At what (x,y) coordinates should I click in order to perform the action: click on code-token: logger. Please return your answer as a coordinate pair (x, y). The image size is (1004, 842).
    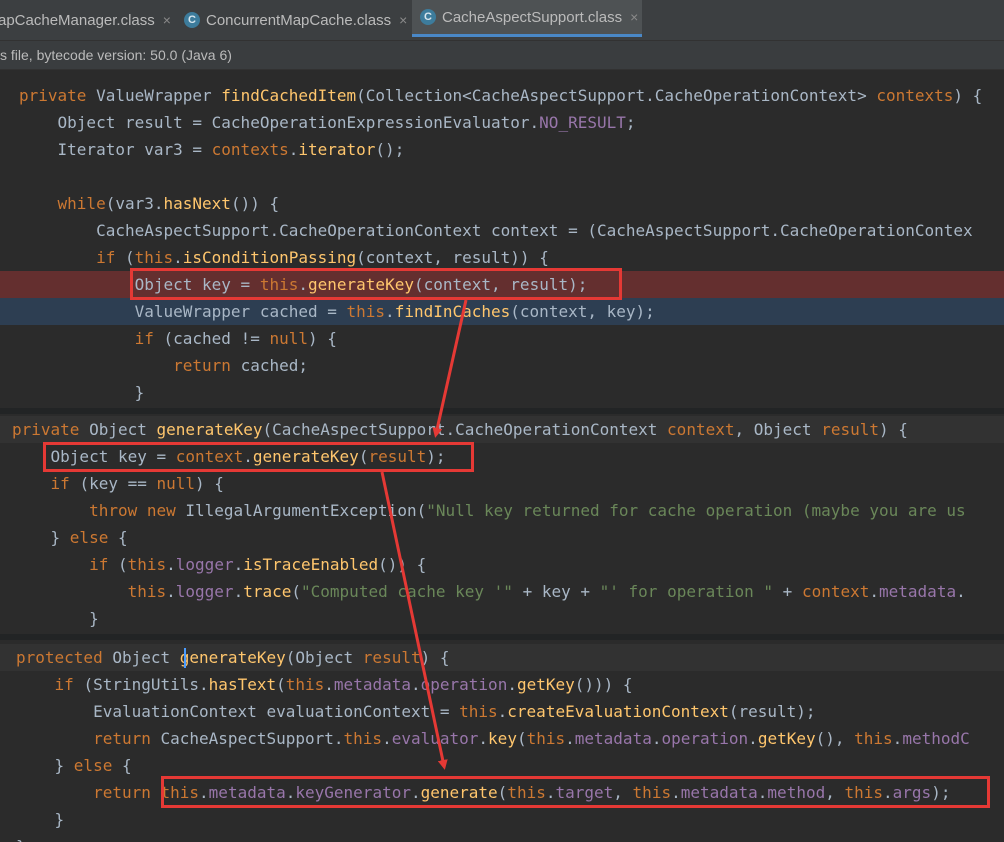
    Looking at the image, I should click on (204, 564).